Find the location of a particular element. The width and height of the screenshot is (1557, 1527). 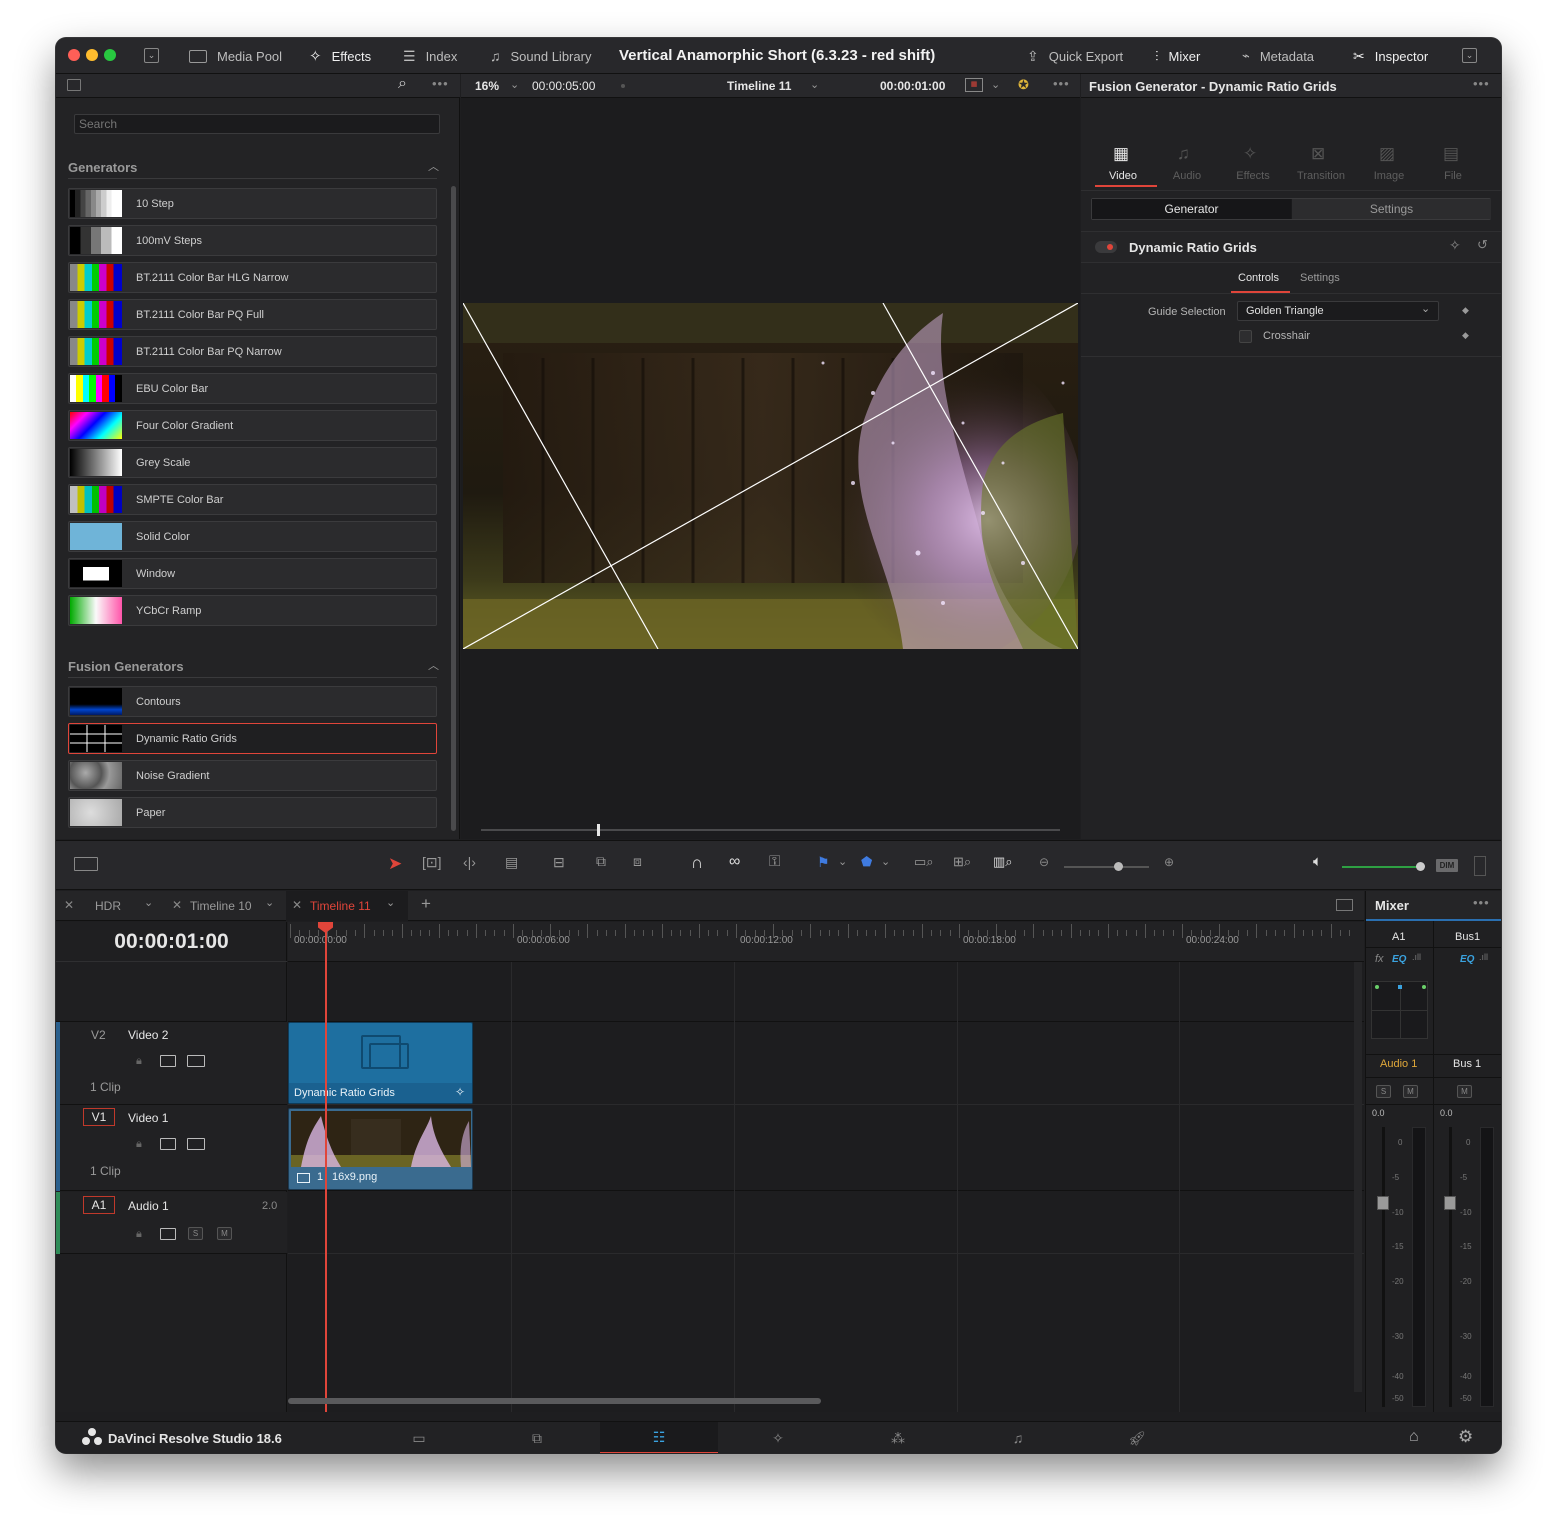

custom-zoom-icon: ▥⌕ is located at coordinates (1003, 862).